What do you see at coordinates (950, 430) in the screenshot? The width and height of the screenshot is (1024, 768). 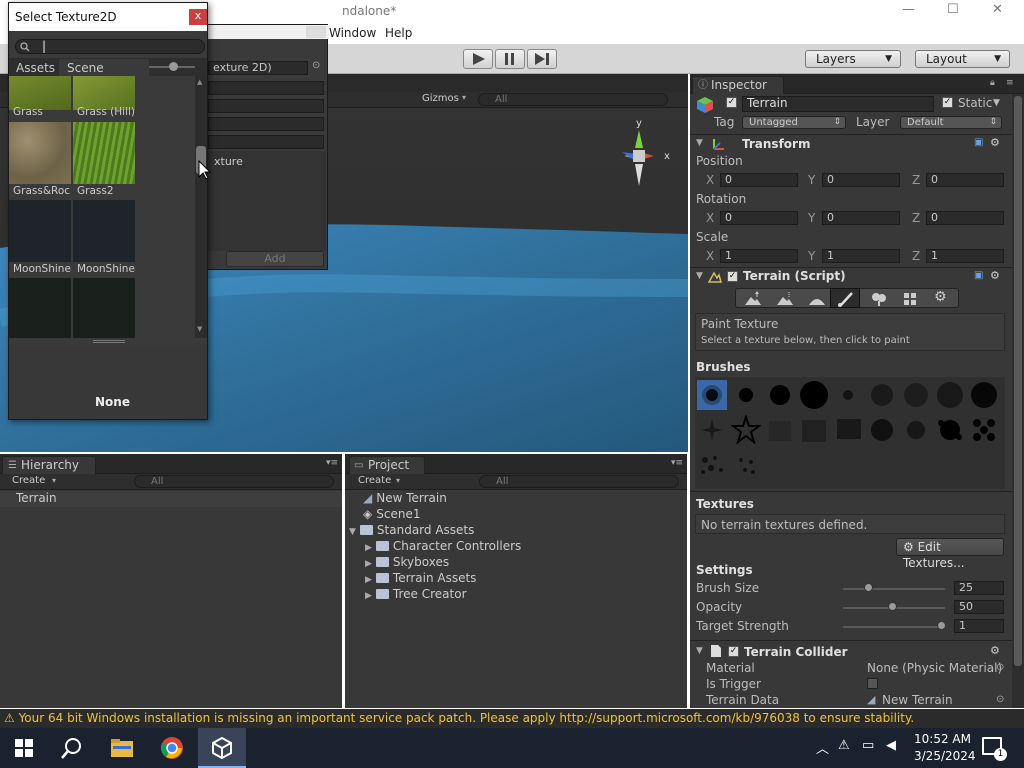 I see `brush-splat` at bounding box center [950, 430].